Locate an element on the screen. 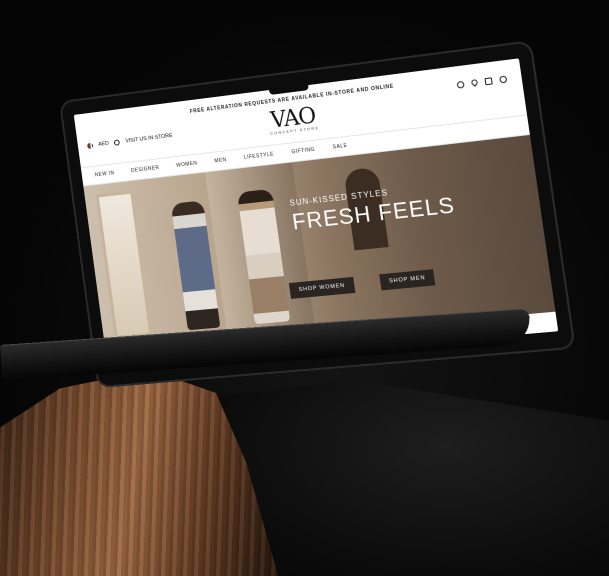  search-icon is located at coordinates (460, 84).